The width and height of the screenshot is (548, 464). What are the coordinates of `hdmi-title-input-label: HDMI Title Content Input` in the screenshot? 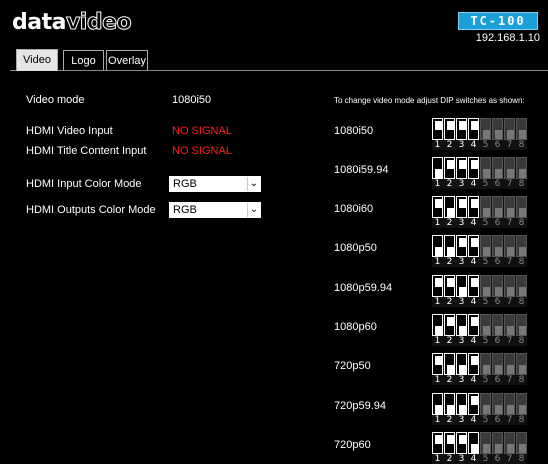 It's located at (86, 151).